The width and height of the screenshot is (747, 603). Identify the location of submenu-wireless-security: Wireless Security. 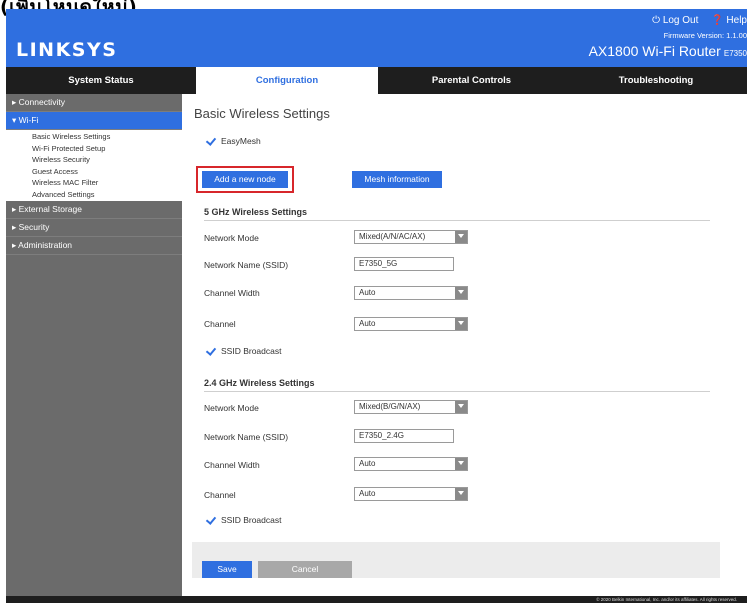
(94, 160).